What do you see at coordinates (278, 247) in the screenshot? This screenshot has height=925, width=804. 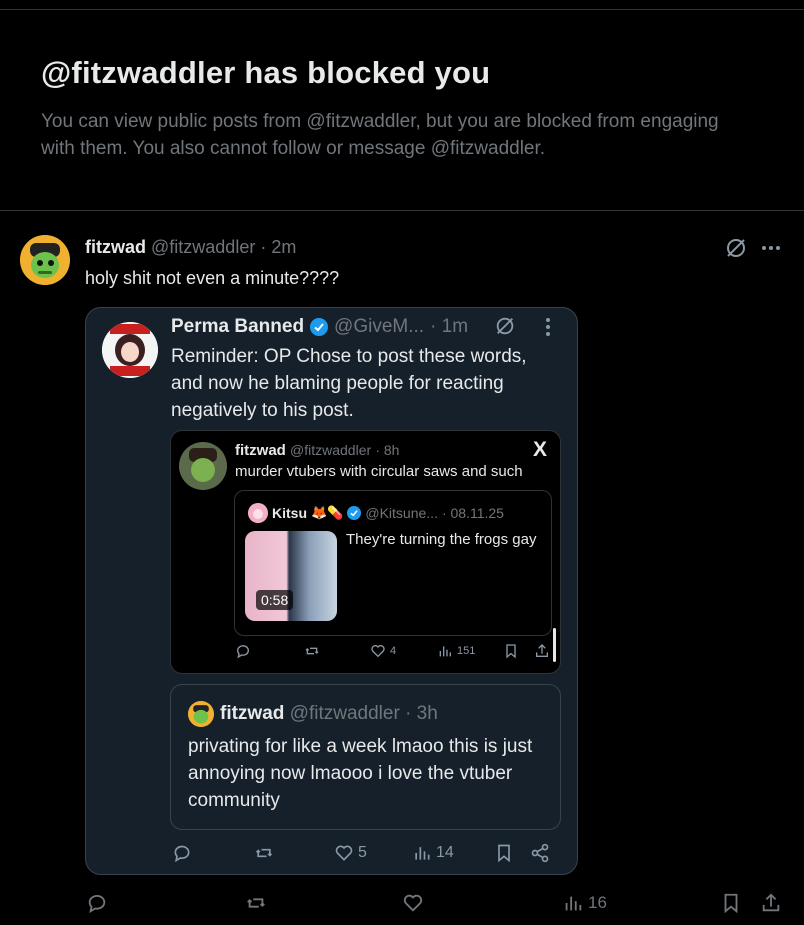 I see `post-time: · 2m` at bounding box center [278, 247].